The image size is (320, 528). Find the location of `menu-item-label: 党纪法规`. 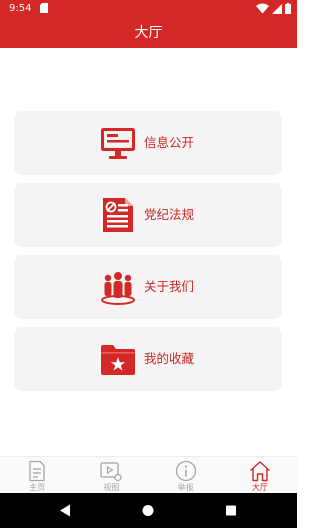

menu-item-label: 党纪法规 is located at coordinates (169, 214).